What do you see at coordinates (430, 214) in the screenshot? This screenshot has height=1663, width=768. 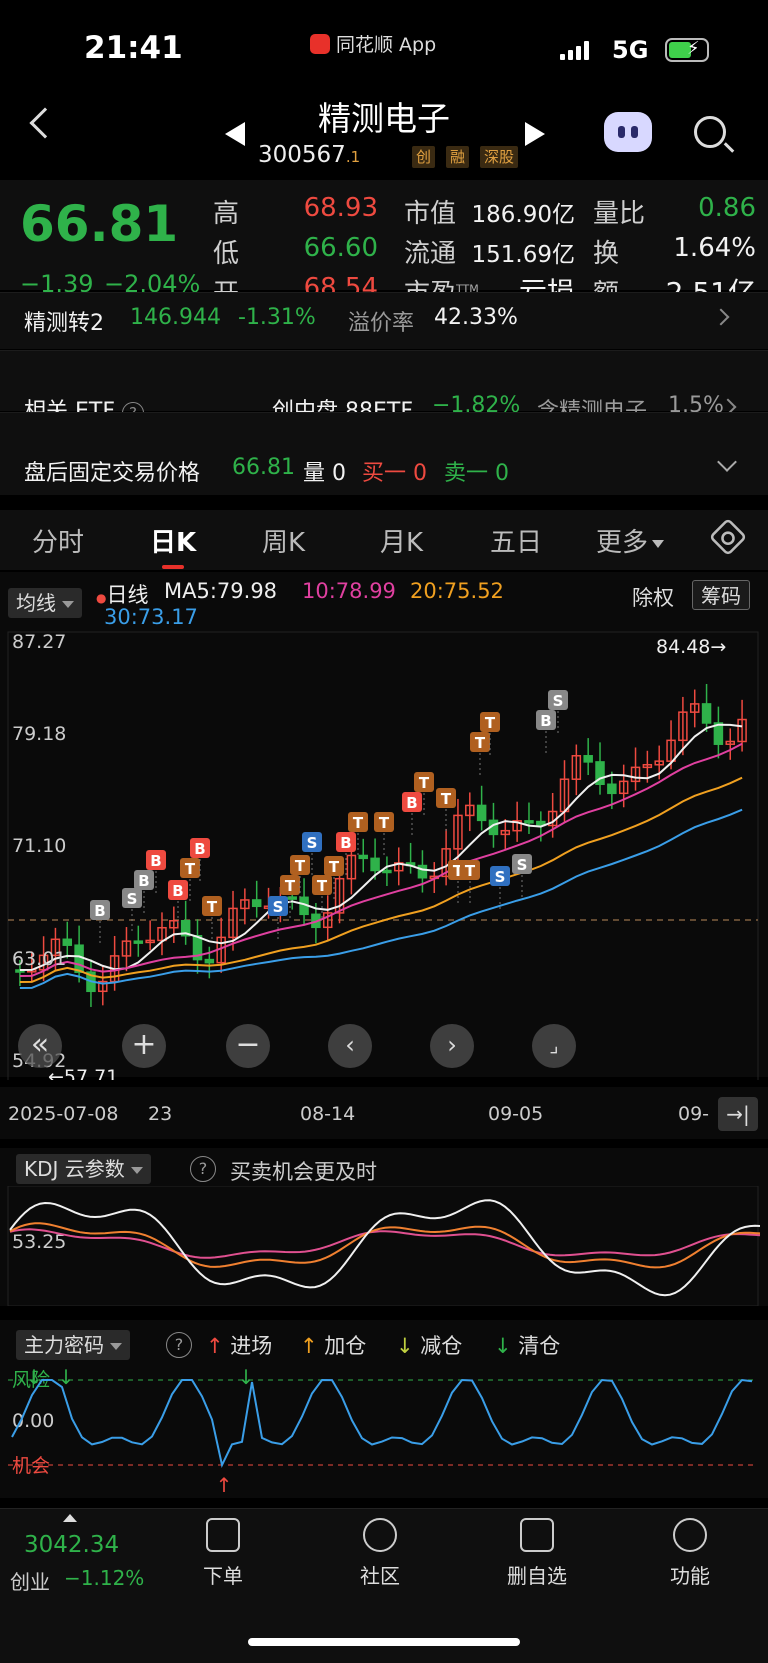 I see `mktcap-label: 市值` at bounding box center [430, 214].